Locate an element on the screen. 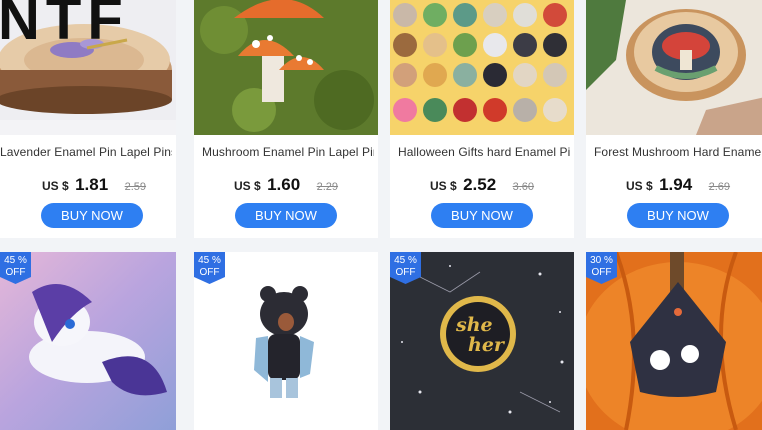 This screenshot has height=430, width=762. product-title: Lavender Enamel Pin Lapel Pins is located at coordinates (86, 152).